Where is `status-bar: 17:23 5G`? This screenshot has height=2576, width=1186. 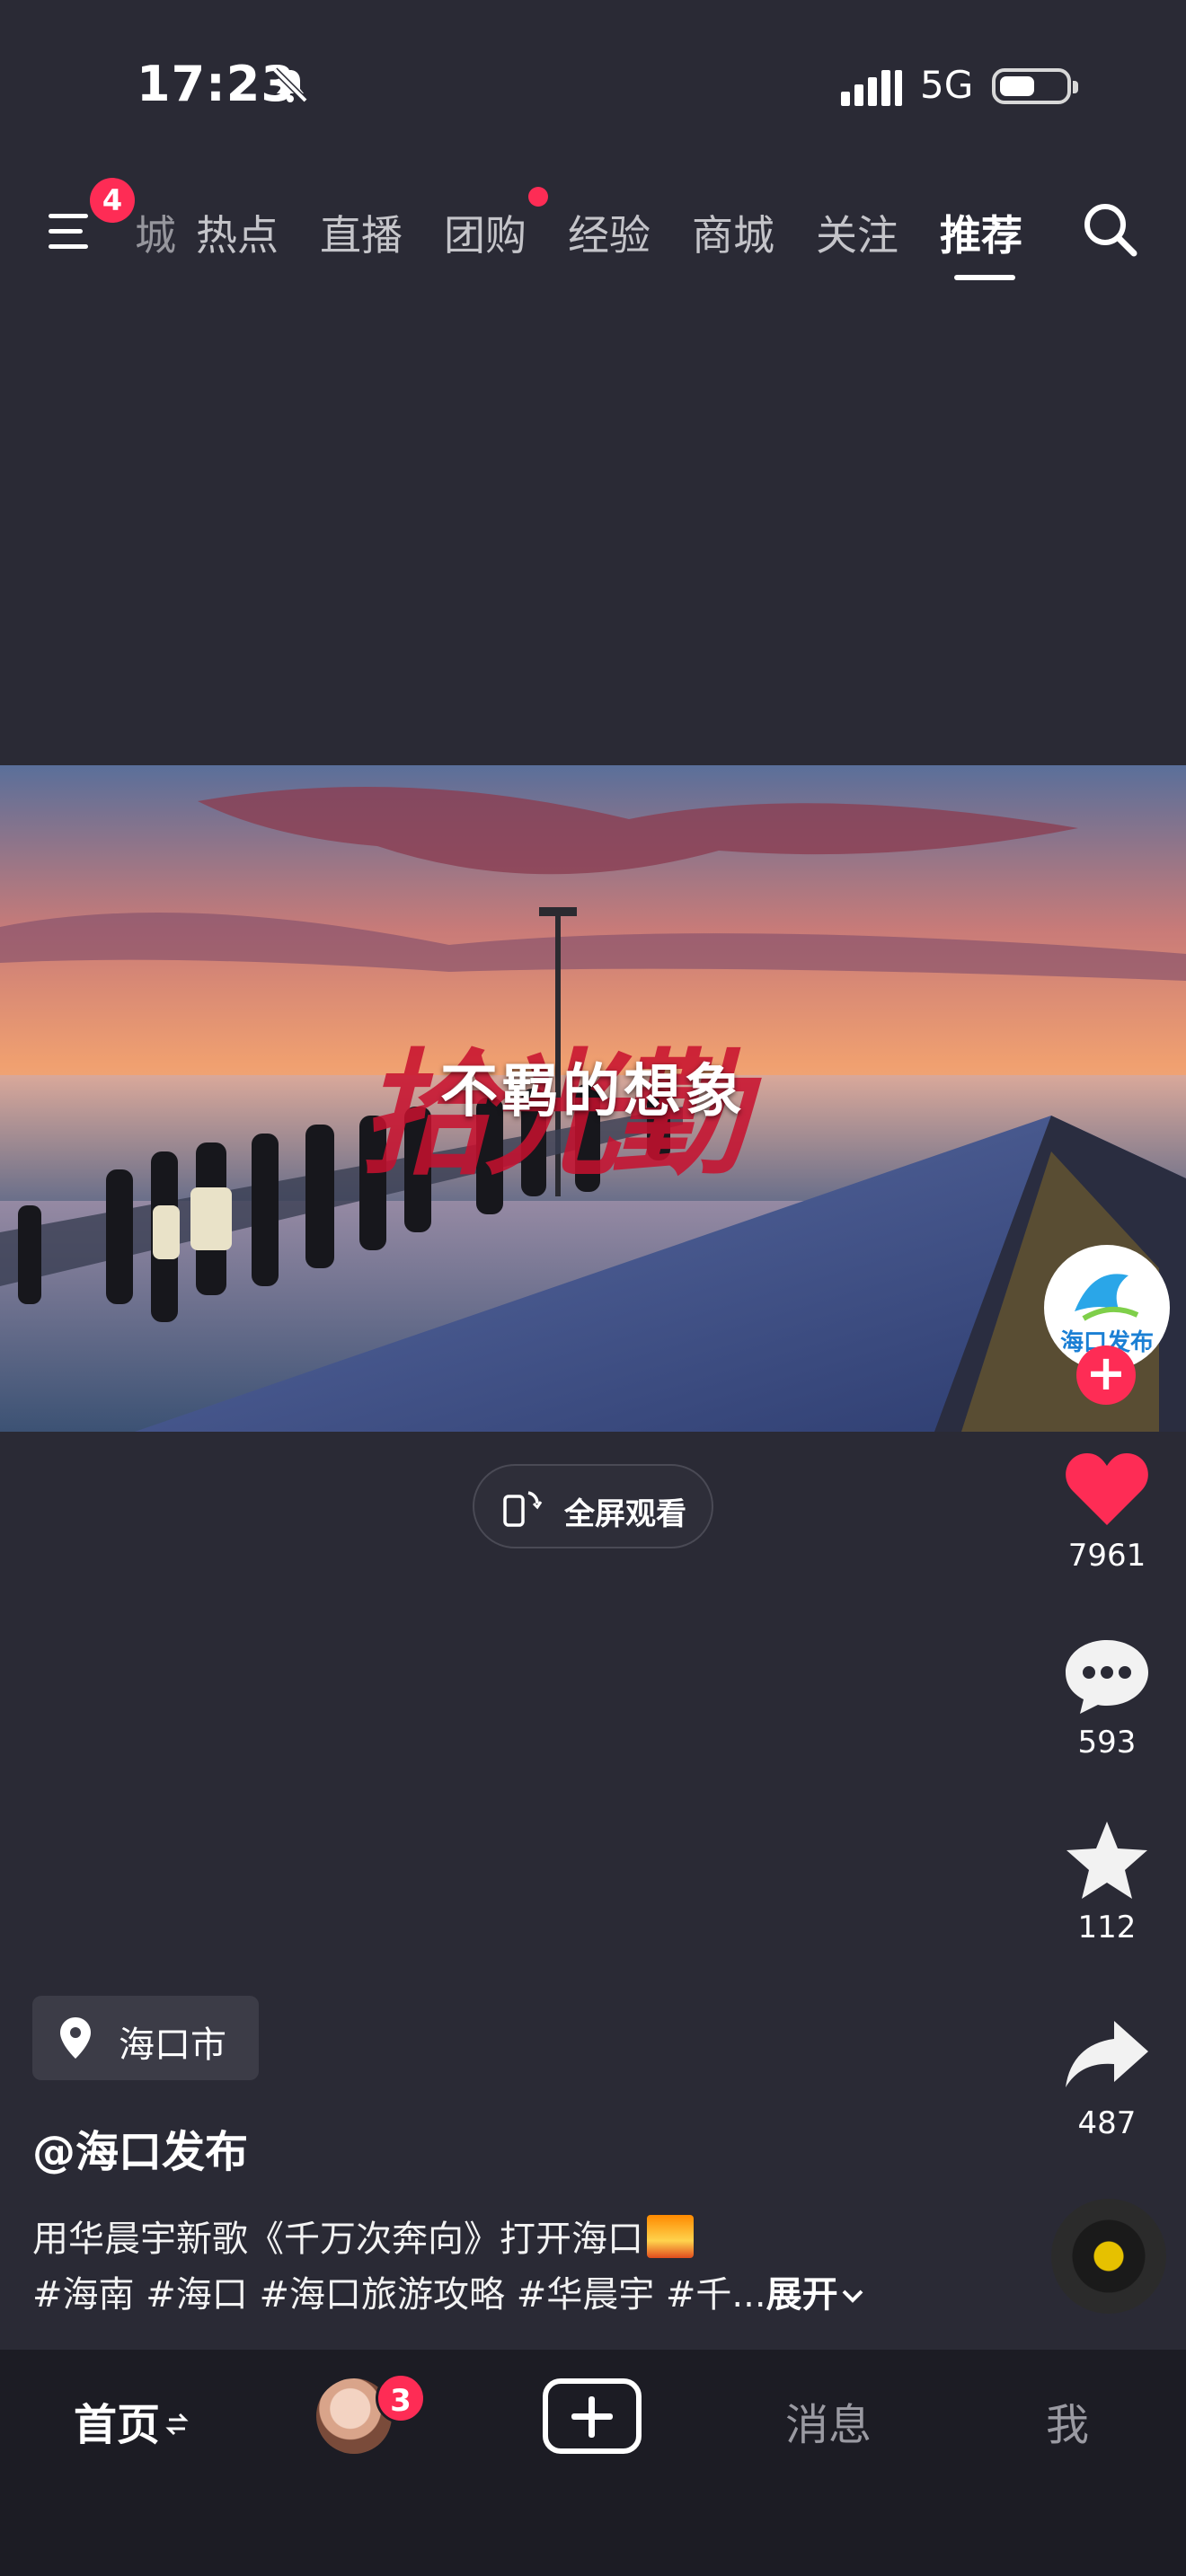 status-bar: 17:23 5G is located at coordinates (593, 85).